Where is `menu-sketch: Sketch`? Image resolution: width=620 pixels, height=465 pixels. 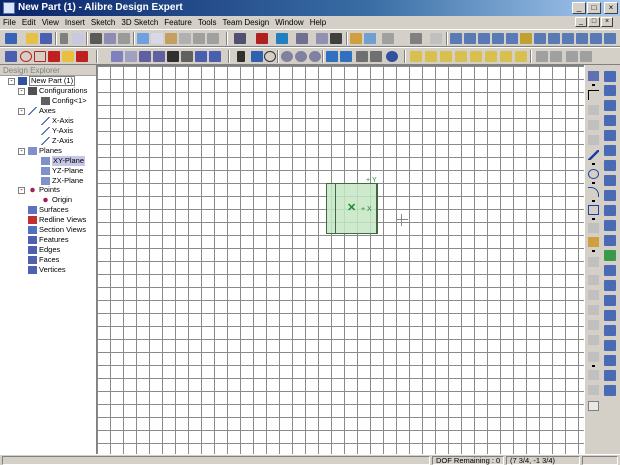
menu-sketch: Sketch is located at coordinates (103, 22).